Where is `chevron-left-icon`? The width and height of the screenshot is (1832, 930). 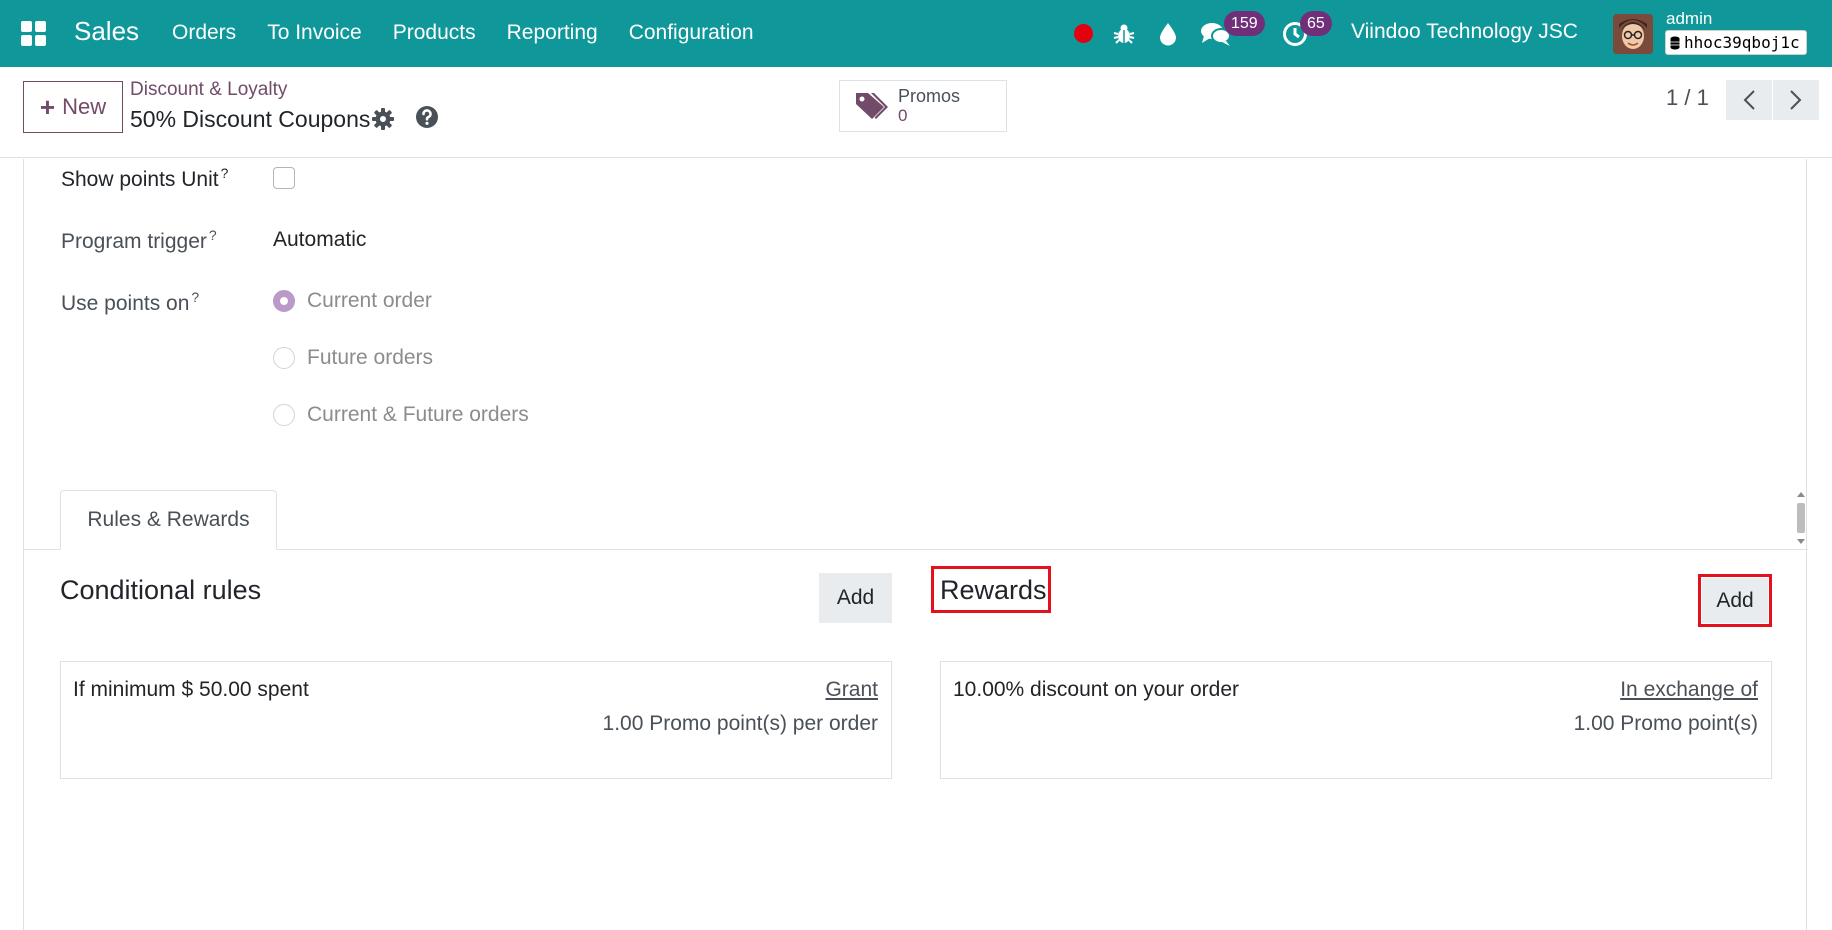 chevron-left-icon is located at coordinates (1749, 100).